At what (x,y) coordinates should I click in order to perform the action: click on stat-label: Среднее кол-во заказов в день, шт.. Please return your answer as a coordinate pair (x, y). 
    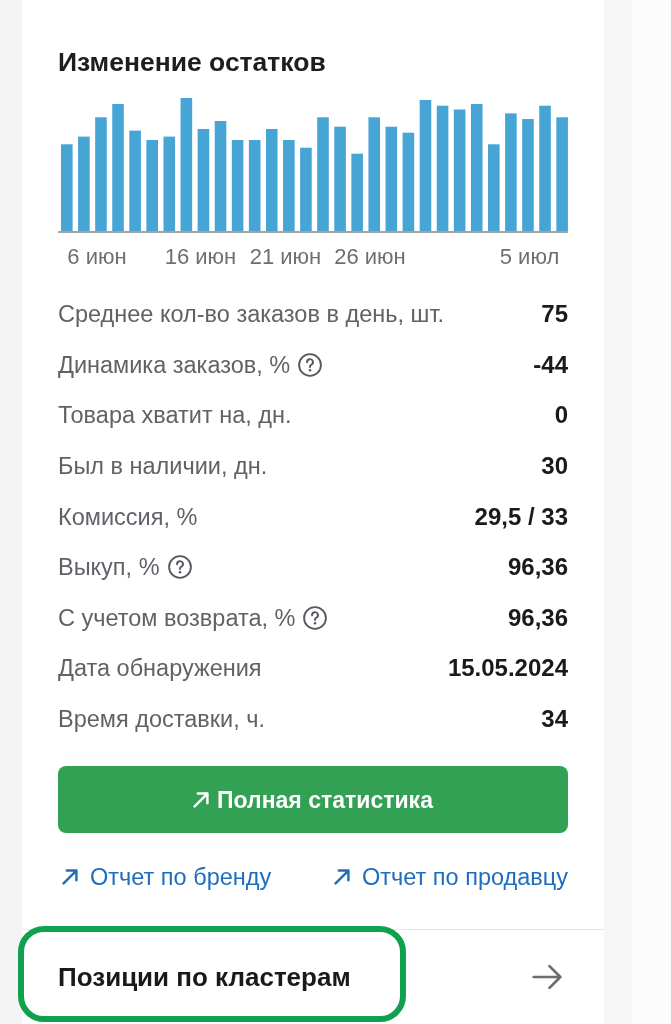
    Looking at the image, I should click on (251, 315).